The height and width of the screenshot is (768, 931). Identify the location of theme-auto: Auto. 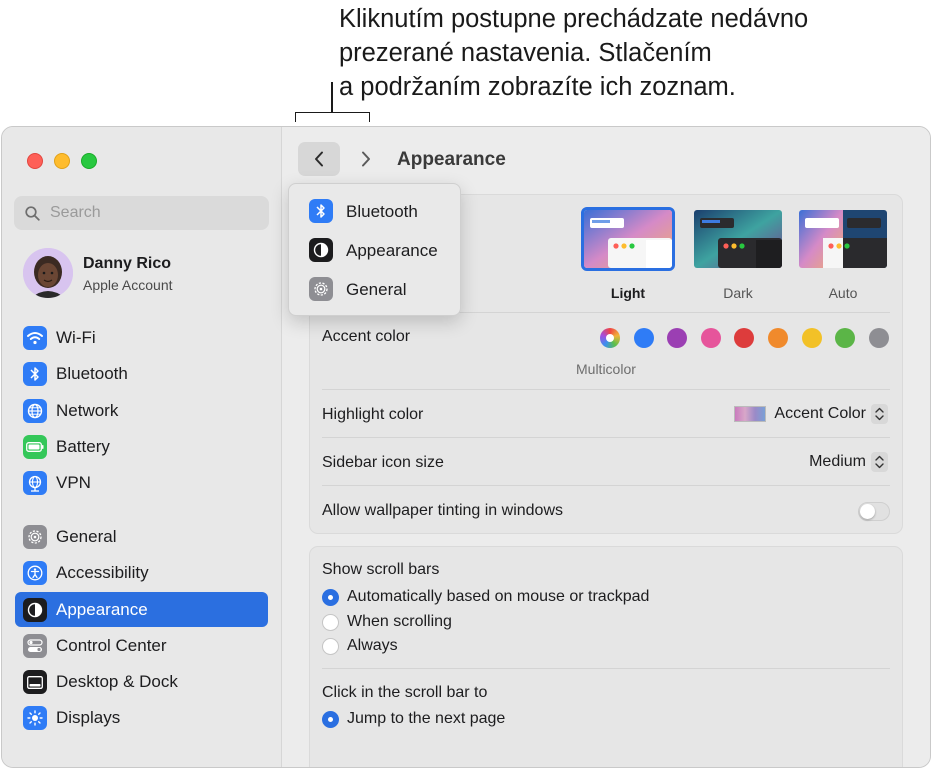
(843, 254).